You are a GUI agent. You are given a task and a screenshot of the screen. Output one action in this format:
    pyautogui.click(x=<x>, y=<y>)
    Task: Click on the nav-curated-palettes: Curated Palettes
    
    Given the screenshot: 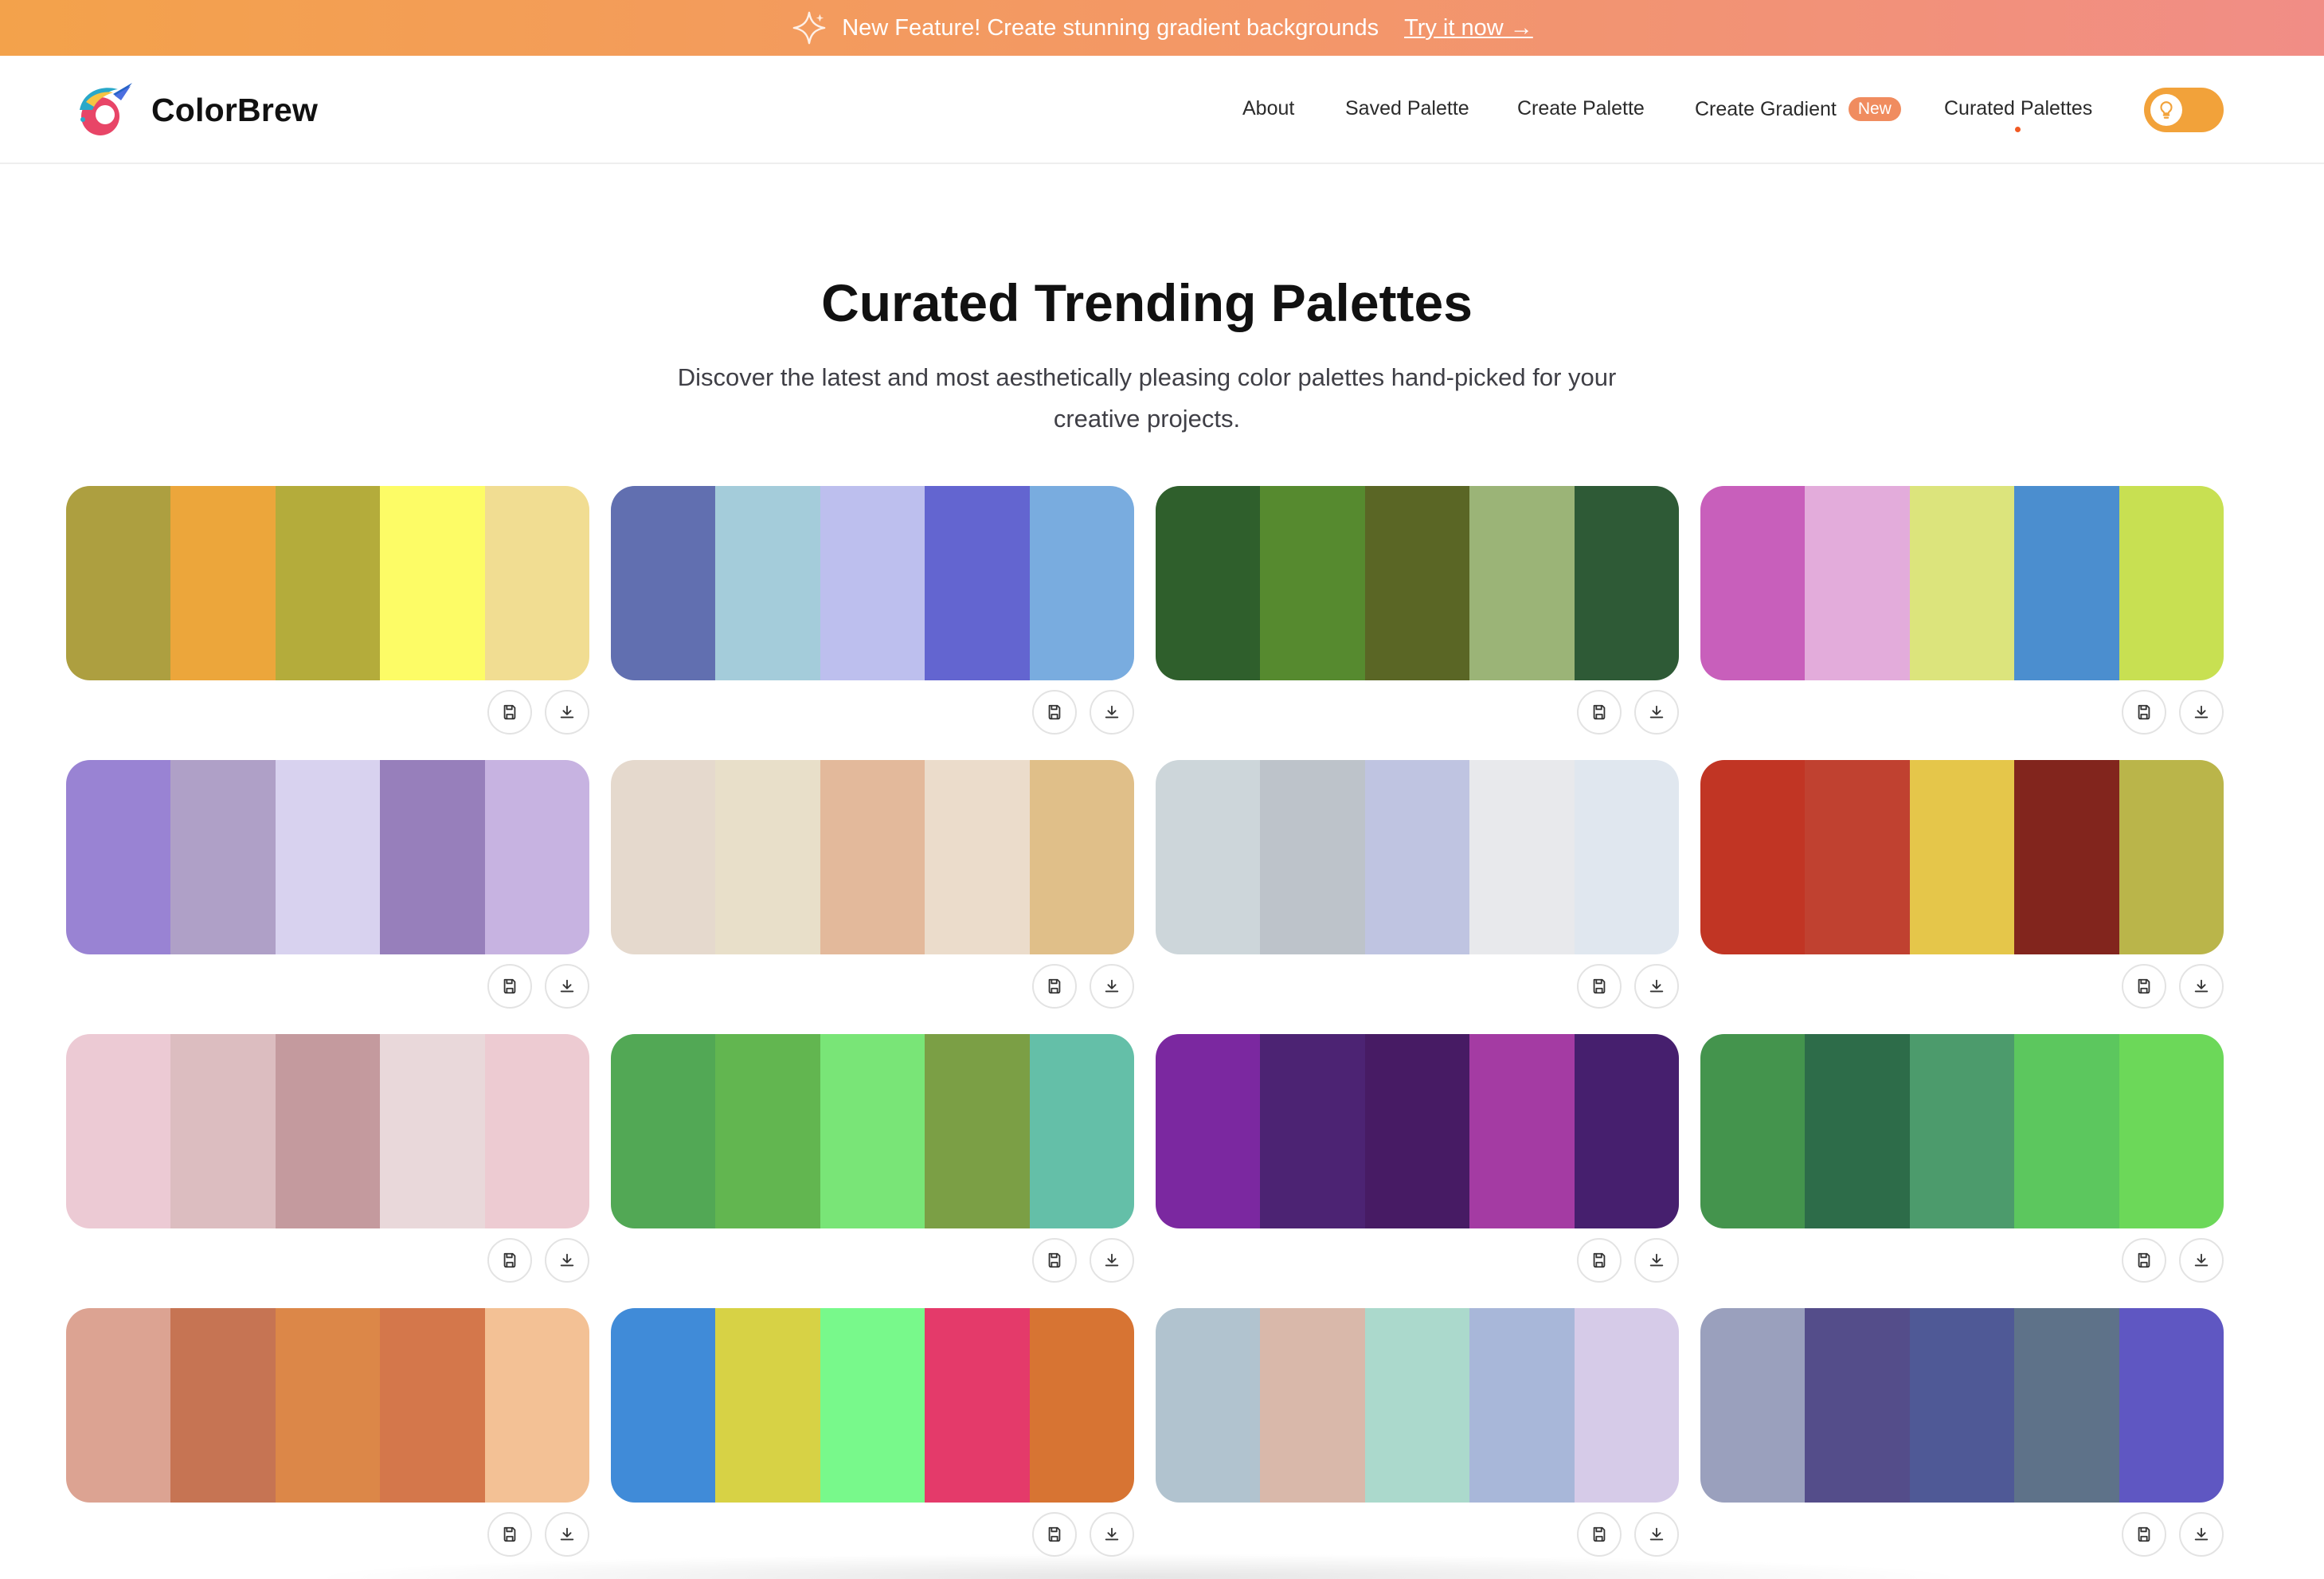 What is the action you would take?
    pyautogui.click(x=2018, y=114)
    